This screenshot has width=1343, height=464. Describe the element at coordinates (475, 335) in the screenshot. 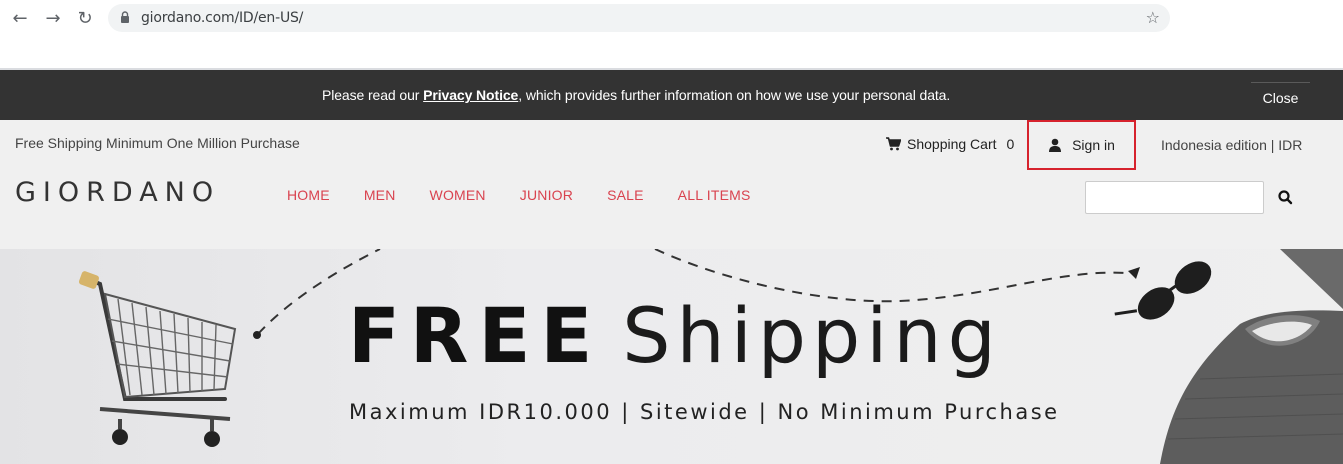

I see `hero-title-bold: FREE` at that location.